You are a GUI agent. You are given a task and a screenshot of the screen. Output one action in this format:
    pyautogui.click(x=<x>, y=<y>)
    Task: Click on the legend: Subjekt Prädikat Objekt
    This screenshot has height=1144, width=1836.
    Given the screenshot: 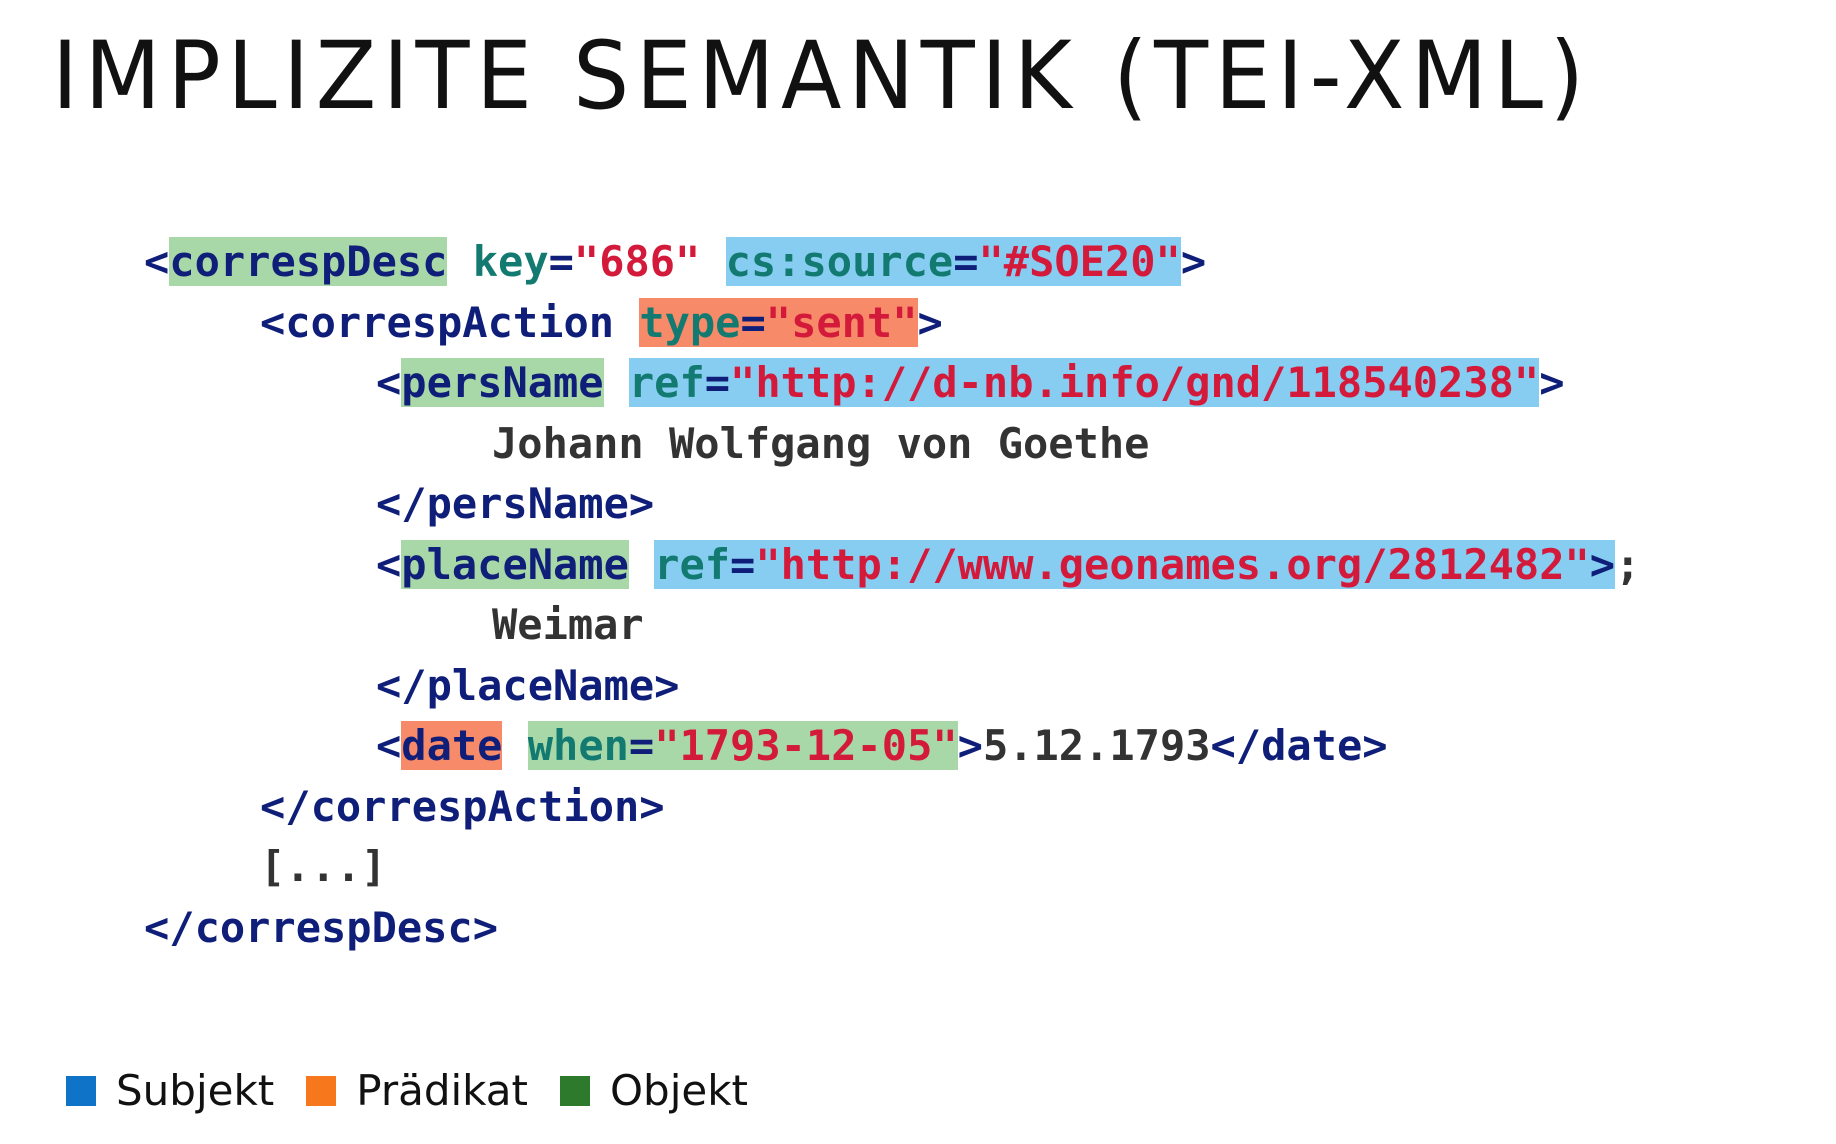 What is the action you would take?
    pyautogui.click(x=423, y=1090)
    